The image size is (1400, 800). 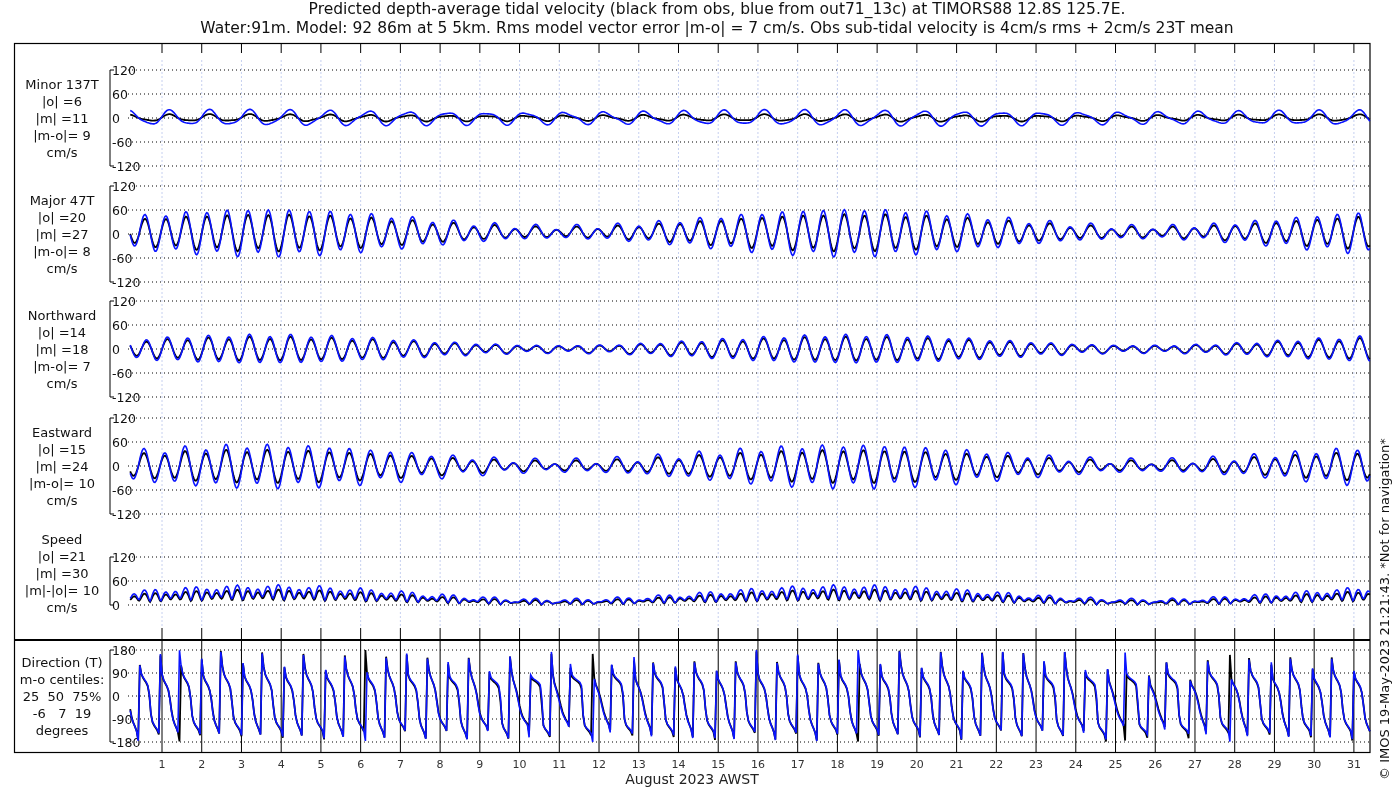 What do you see at coordinates (599, 764) in the screenshot?
I see `x-tick-label: 12` at bounding box center [599, 764].